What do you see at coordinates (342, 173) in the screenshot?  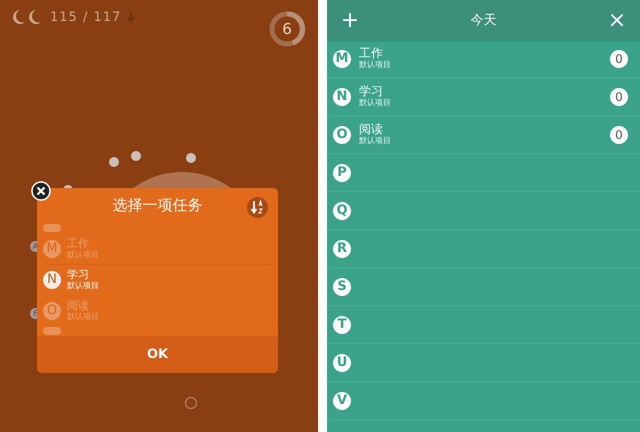 I see `letter-badge: P` at bounding box center [342, 173].